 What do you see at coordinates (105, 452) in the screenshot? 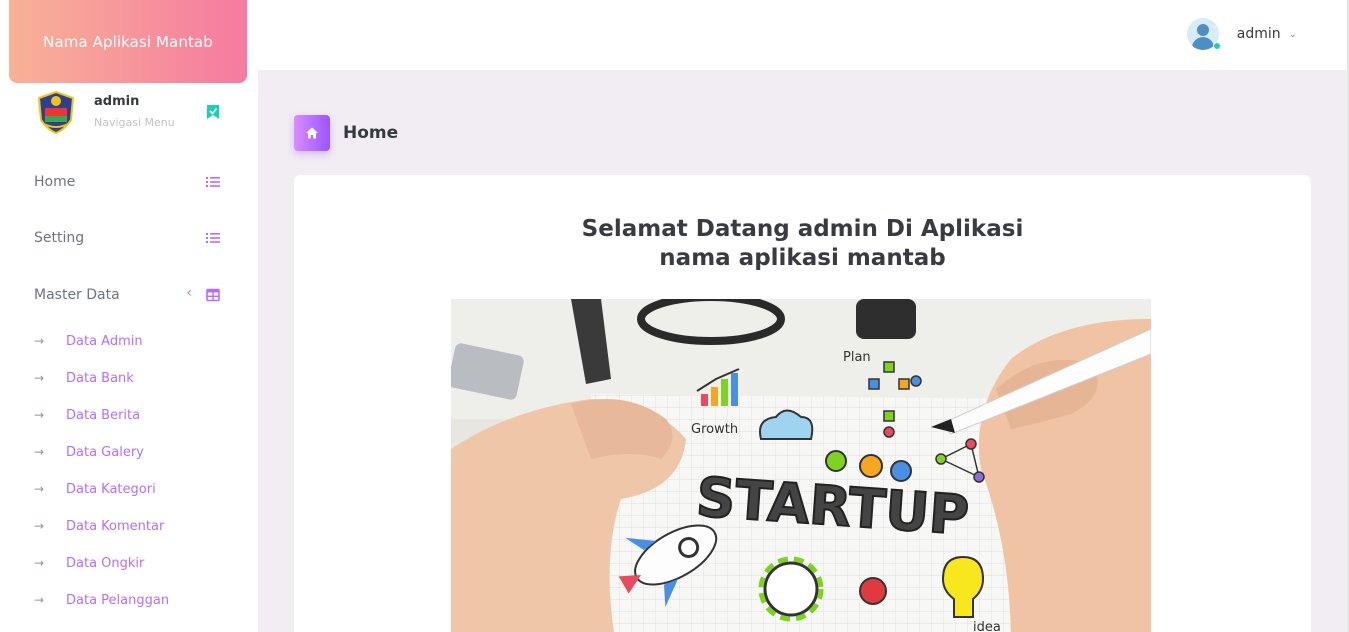
I see `submenu-item-label: Data Galery` at bounding box center [105, 452].